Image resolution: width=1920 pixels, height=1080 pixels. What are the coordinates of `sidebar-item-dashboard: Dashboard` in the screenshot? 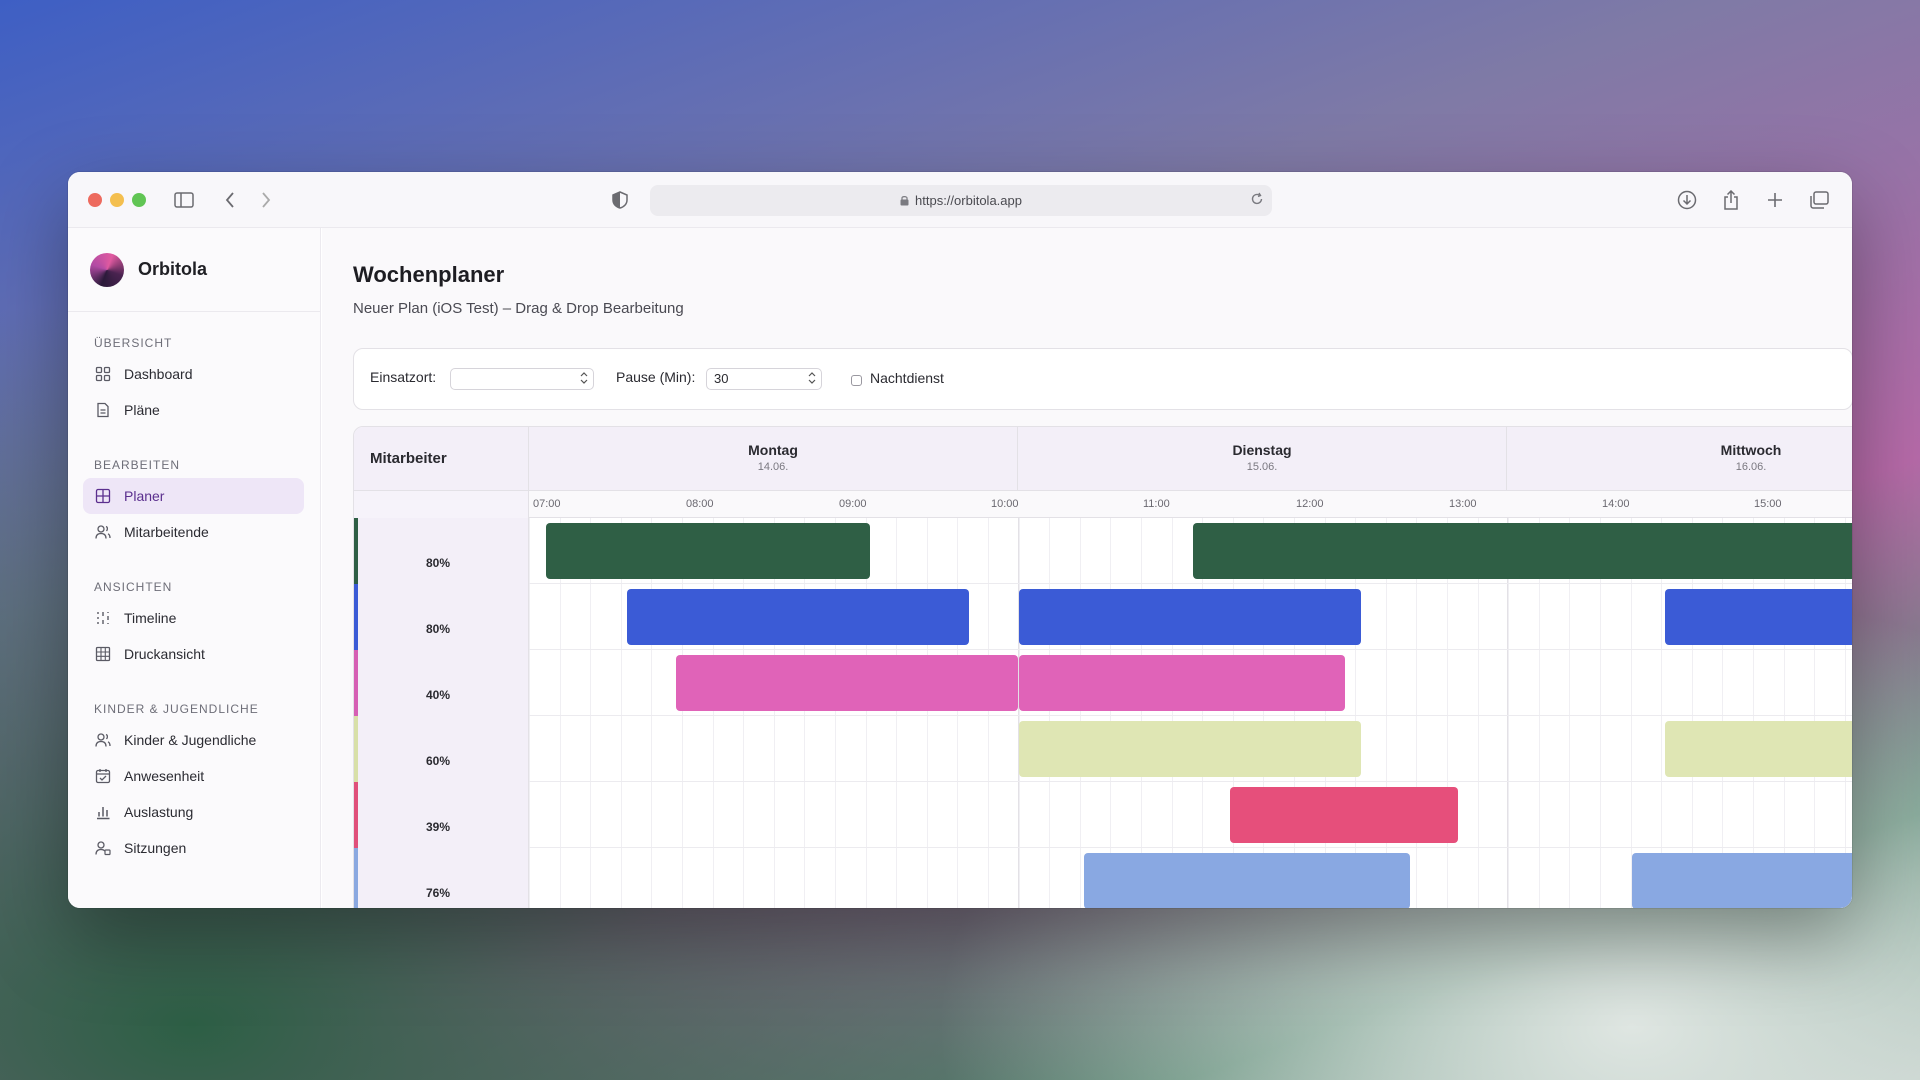 It's located at (193, 374).